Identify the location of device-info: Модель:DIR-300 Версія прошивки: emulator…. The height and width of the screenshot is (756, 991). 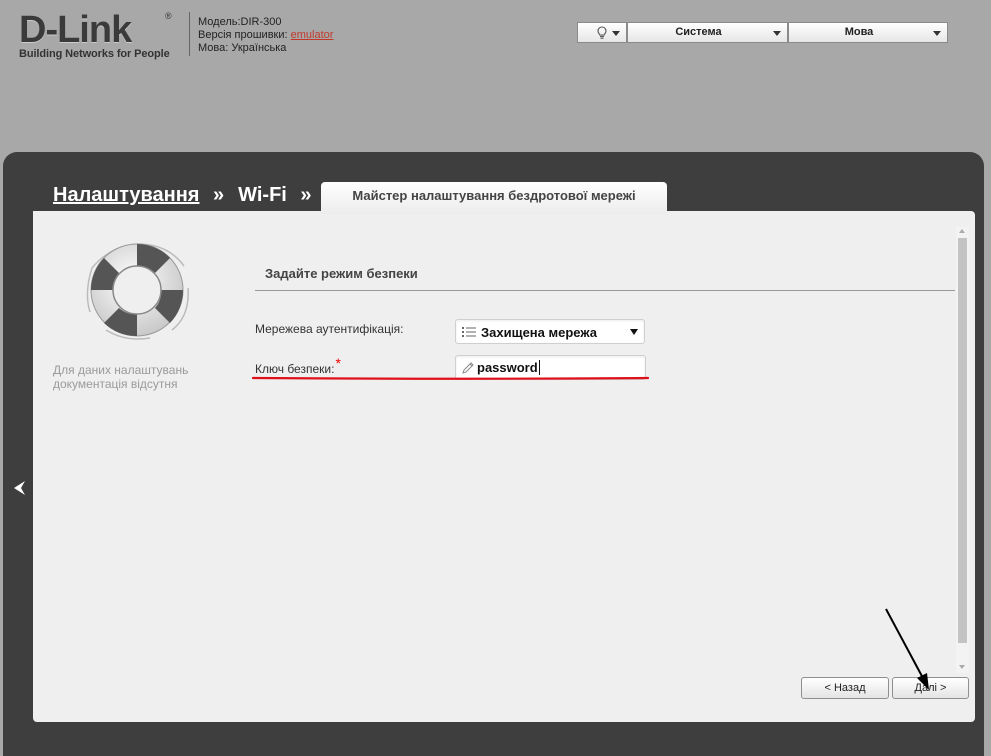
(265, 35).